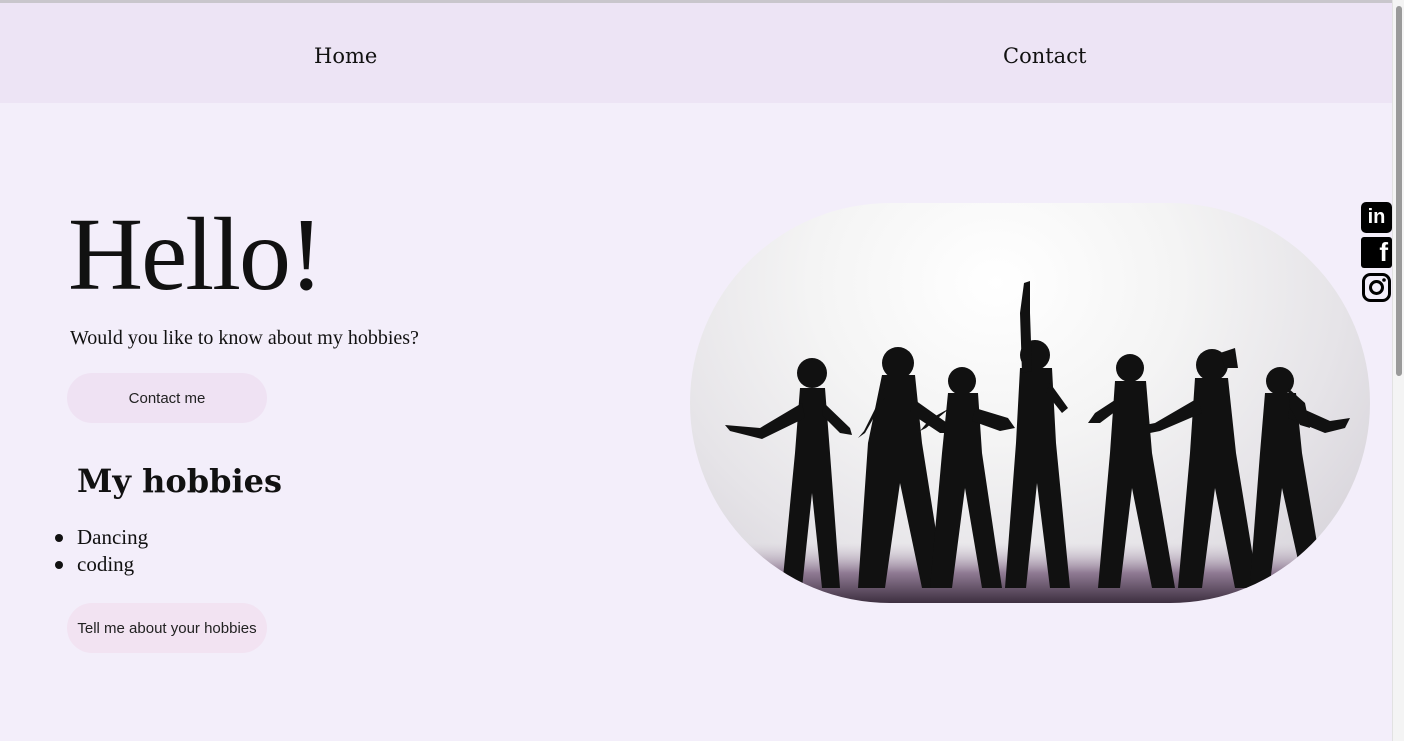  What do you see at coordinates (101, 564) in the screenshot?
I see `list-item: coding` at bounding box center [101, 564].